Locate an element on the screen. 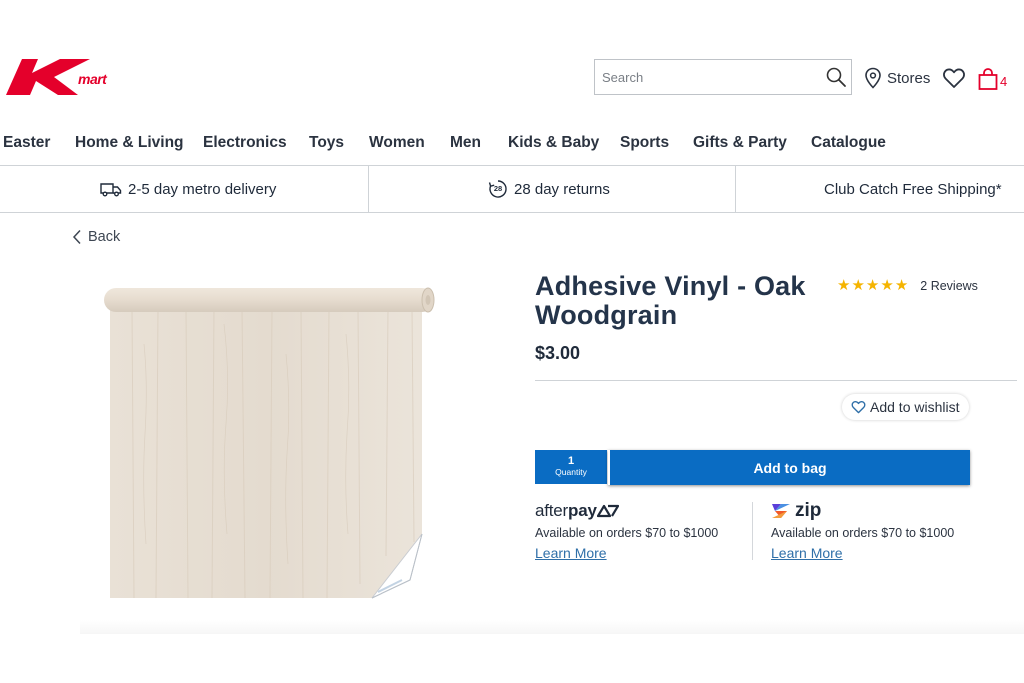 This screenshot has width=1024, height=683. zip-availability: Available on orders $70 to $1000 is located at coordinates (863, 533).